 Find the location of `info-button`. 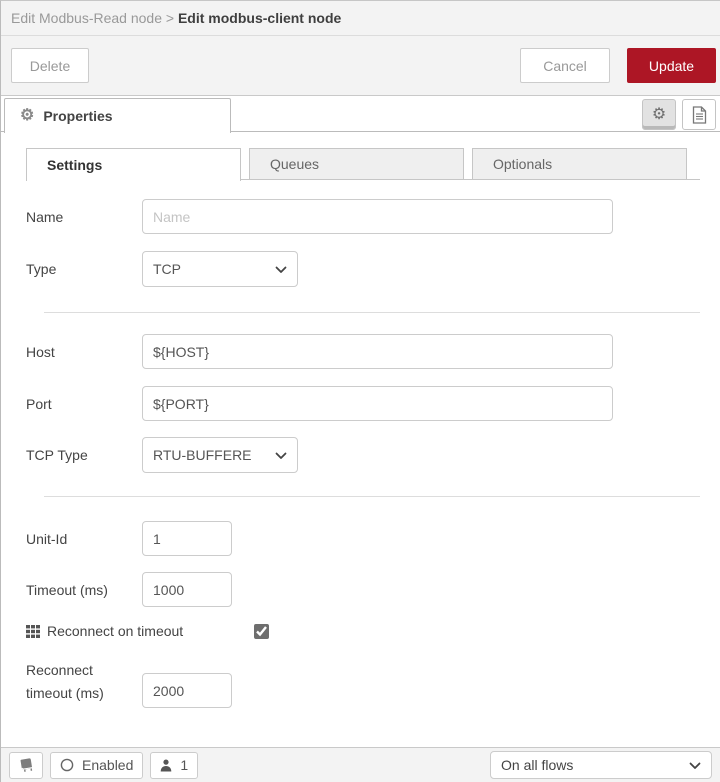

info-button is located at coordinates (26, 765).